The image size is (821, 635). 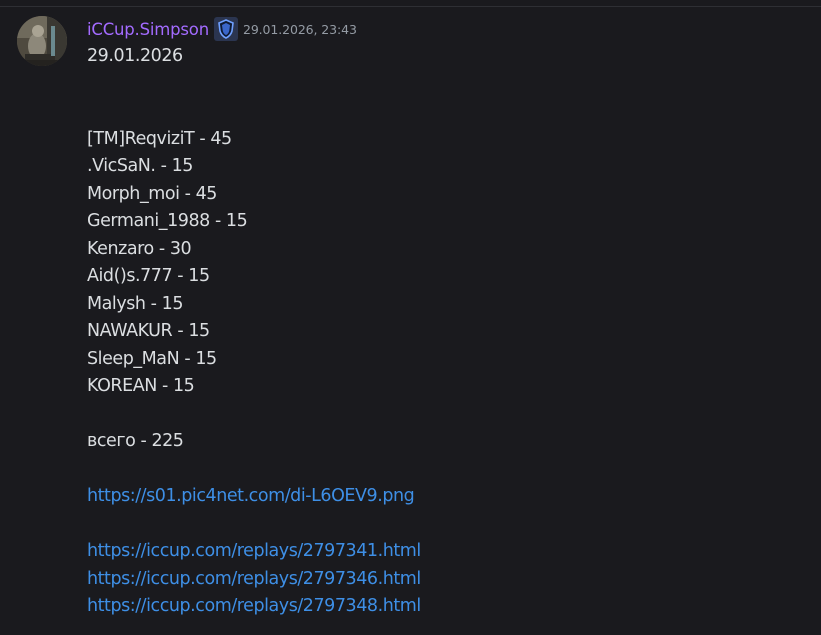 What do you see at coordinates (152, 358) in the screenshot?
I see `player-line: Sleep_MaN - 15` at bounding box center [152, 358].